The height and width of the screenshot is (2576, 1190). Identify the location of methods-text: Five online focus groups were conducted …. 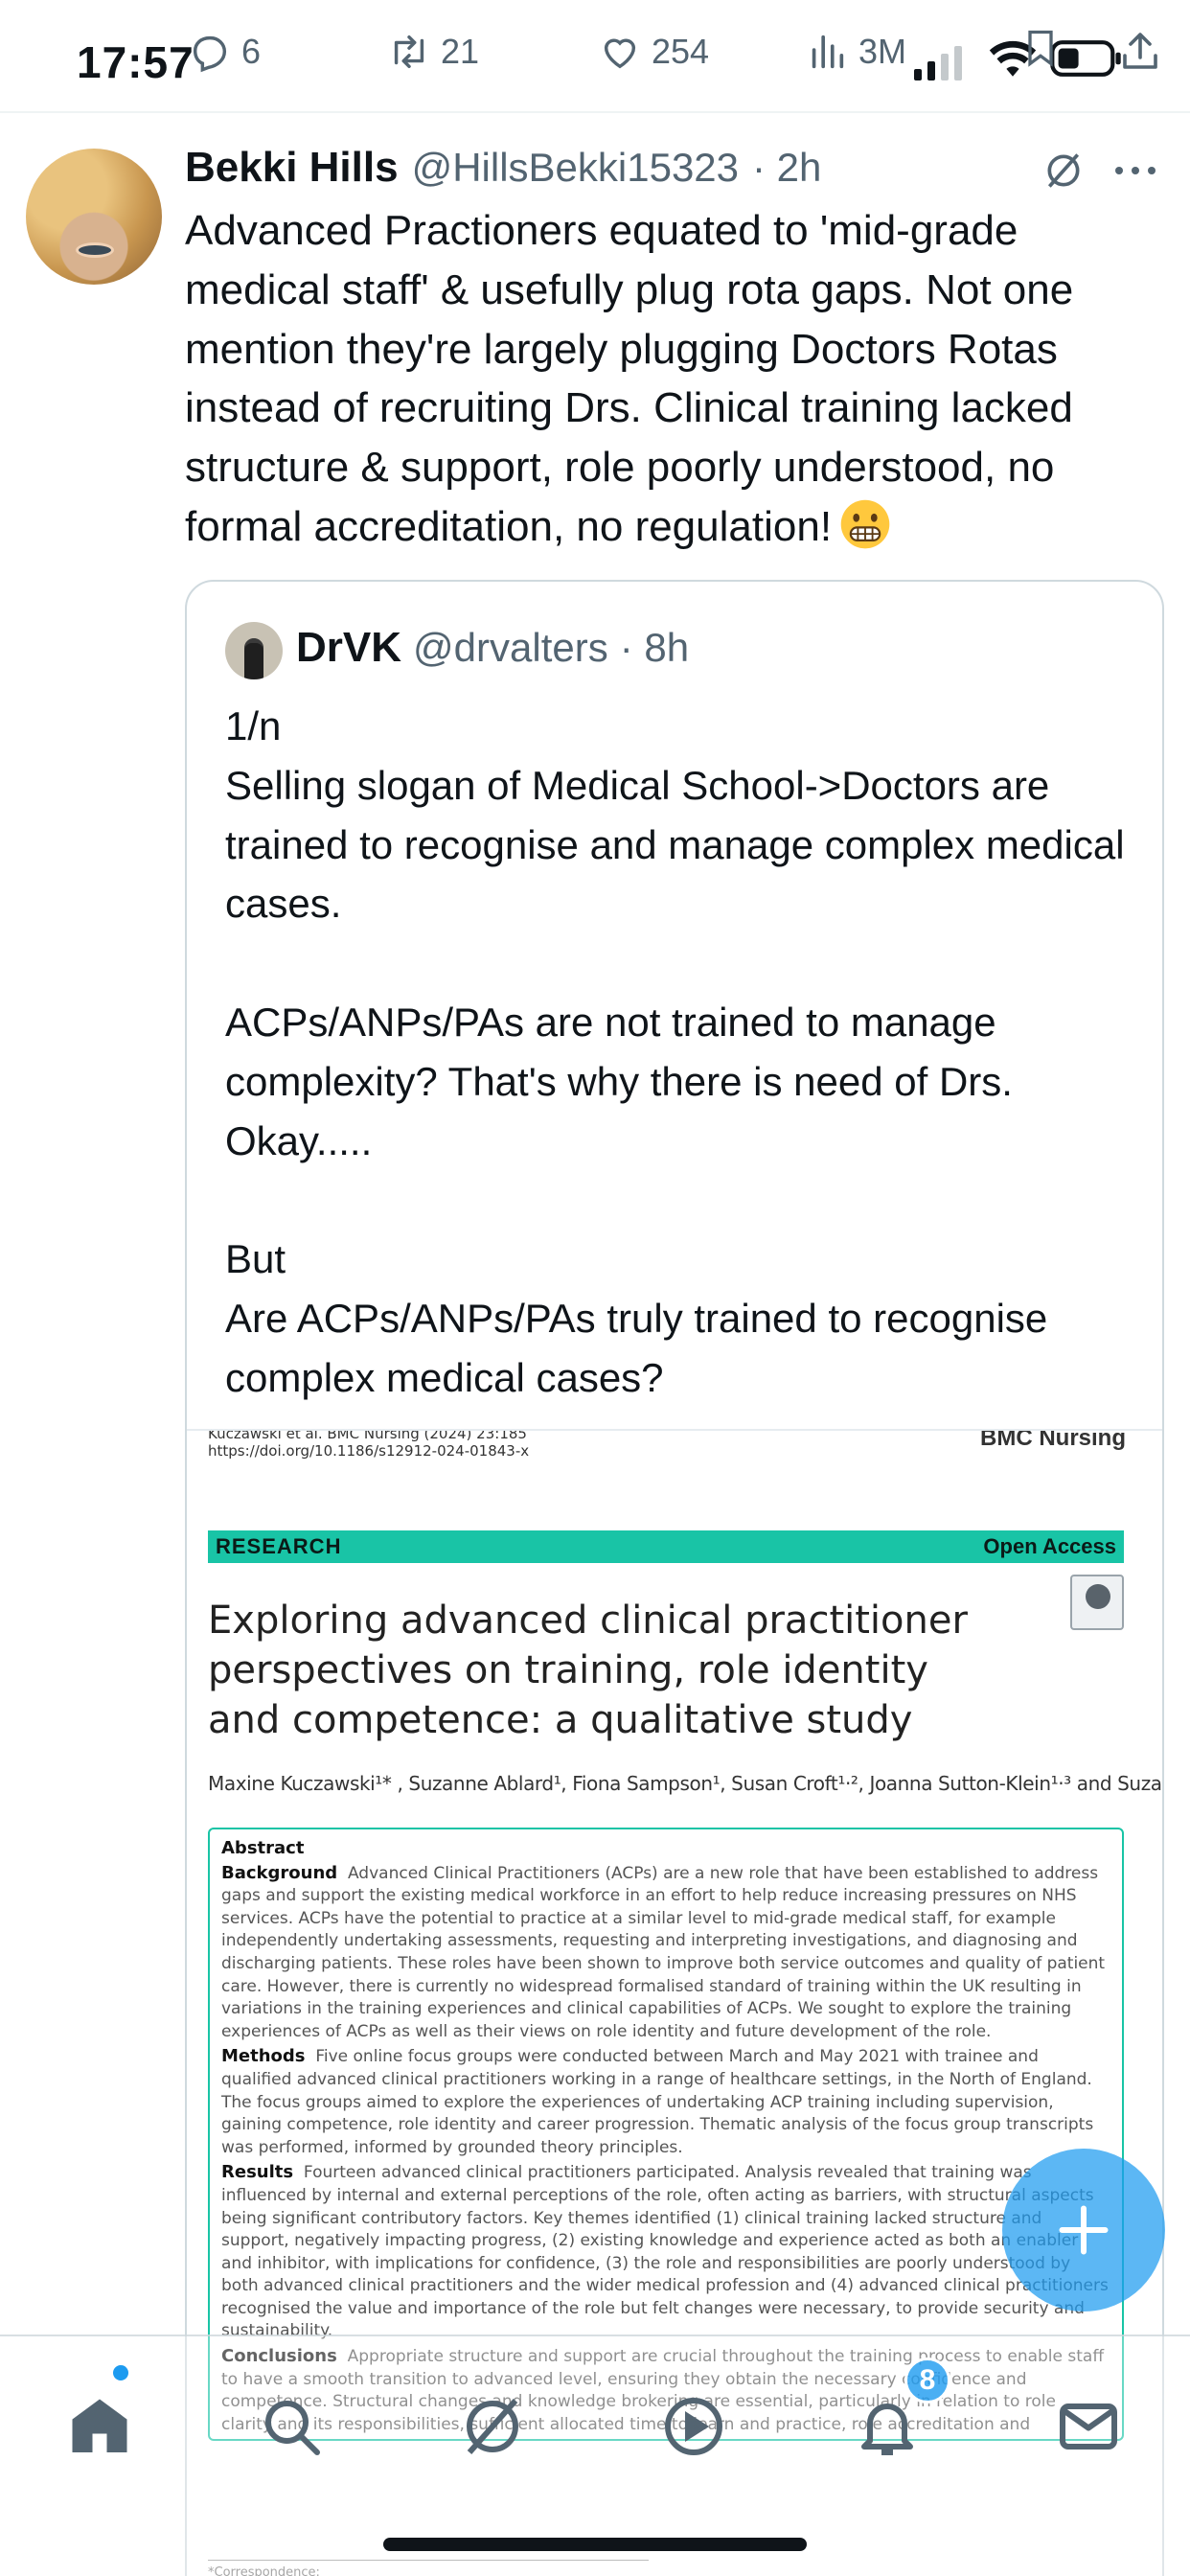
(657, 2102).